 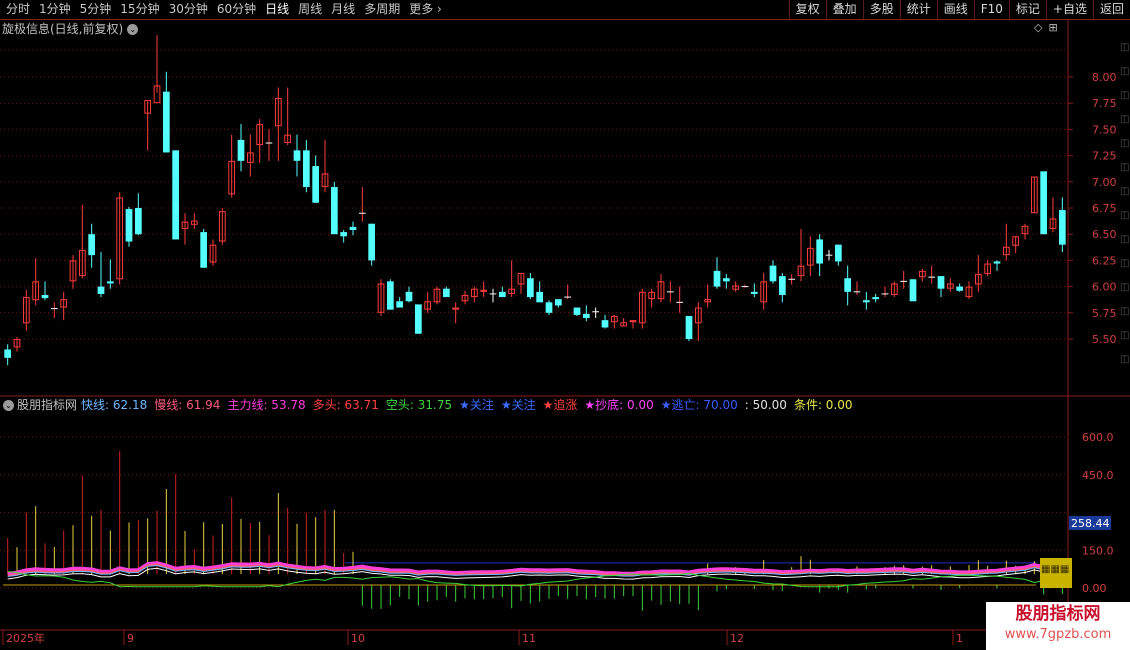 What do you see at coordinates (1104, 103) in the screenshot?
I see `price-axis-label: 7.75` at bounding box center [1104, 103].